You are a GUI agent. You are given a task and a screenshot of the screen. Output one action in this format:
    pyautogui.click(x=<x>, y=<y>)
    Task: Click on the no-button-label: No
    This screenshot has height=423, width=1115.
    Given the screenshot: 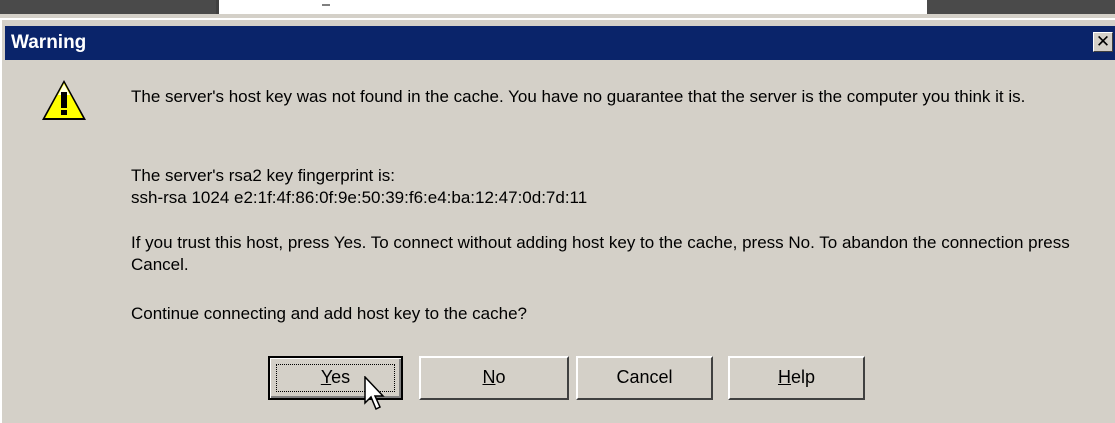 What is the action you would take?
    pyautogui.click(x=494, y=377)
    